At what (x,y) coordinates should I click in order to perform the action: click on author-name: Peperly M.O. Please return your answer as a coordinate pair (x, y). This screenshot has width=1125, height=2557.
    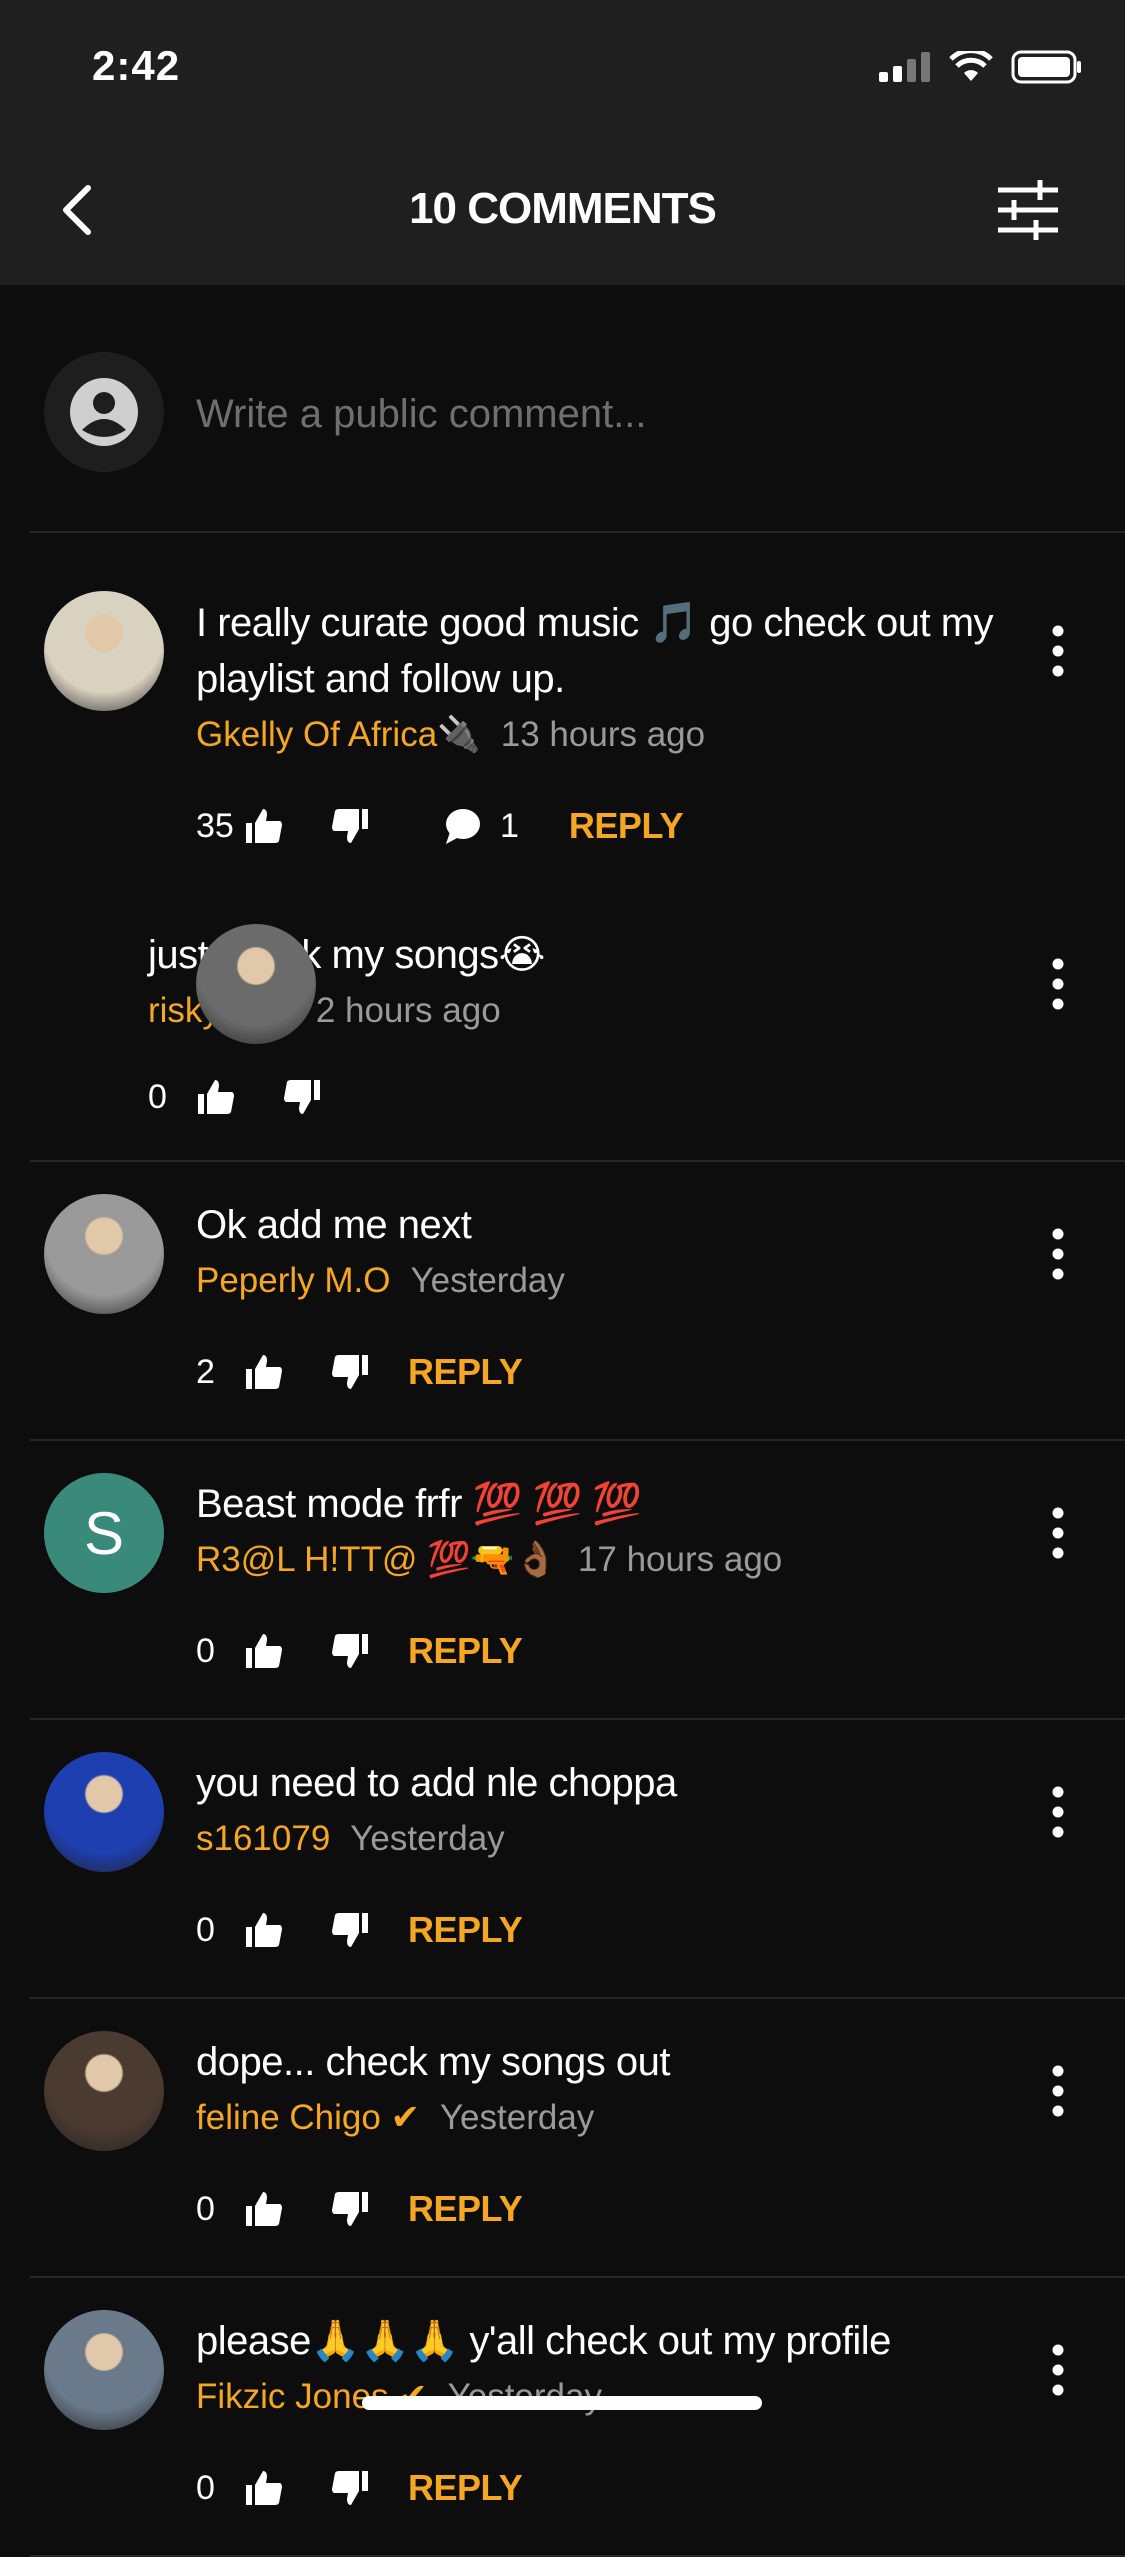
    Looking at the image, I should click on (293, 1280).